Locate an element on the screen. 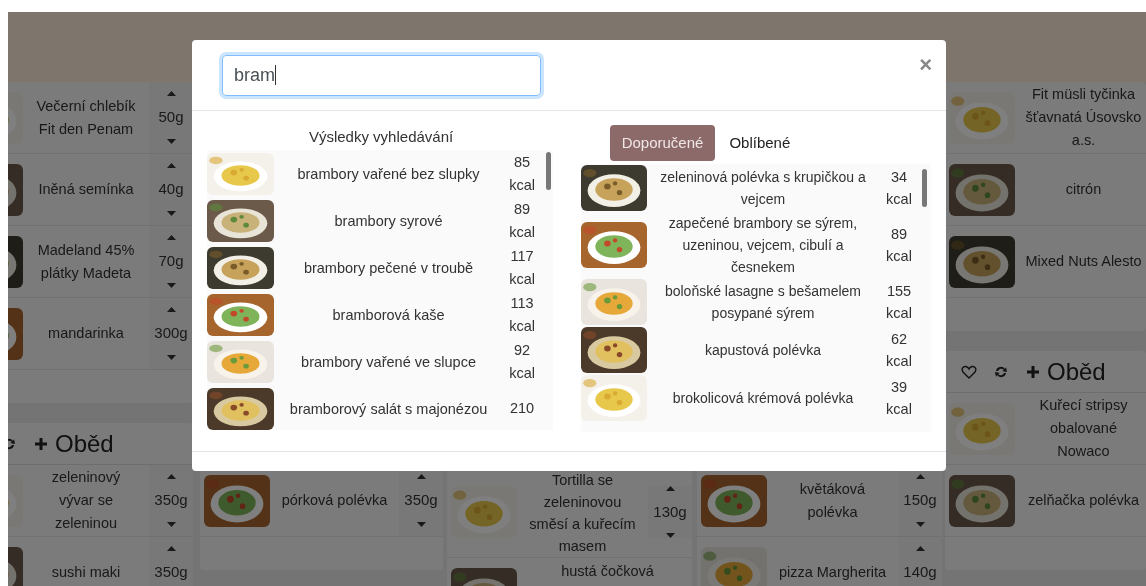  food-name: zelňačka polévka is located at coordinates (1083, 500).